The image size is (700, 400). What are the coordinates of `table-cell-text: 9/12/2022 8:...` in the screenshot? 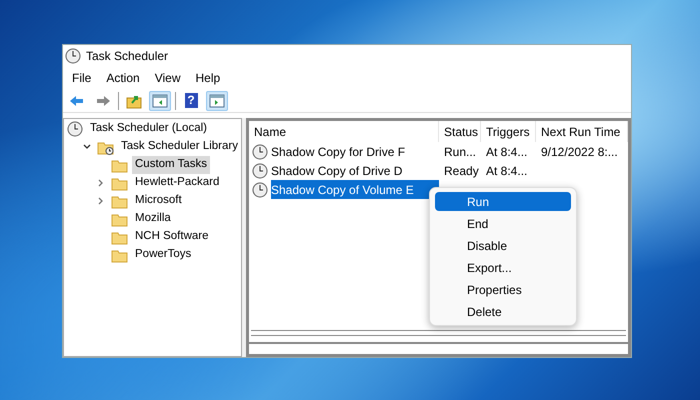 It's located at (579, 152).